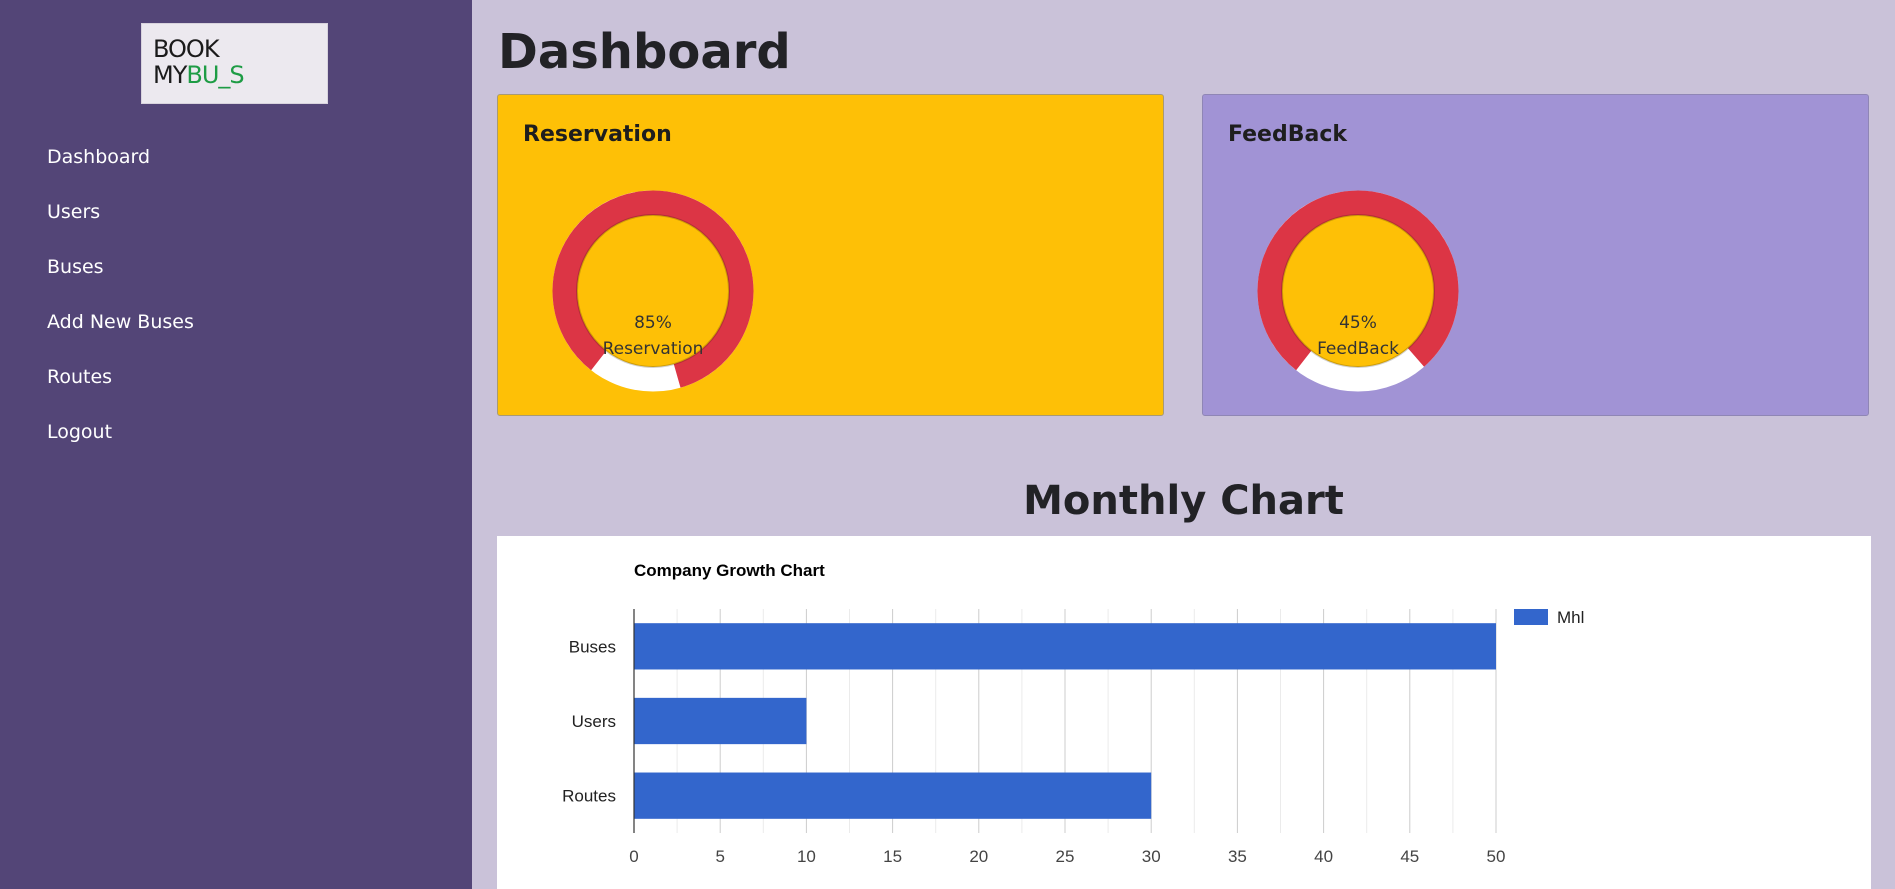  I want to click on logo-text-line-2: MYBU_S, so click(199, 75).